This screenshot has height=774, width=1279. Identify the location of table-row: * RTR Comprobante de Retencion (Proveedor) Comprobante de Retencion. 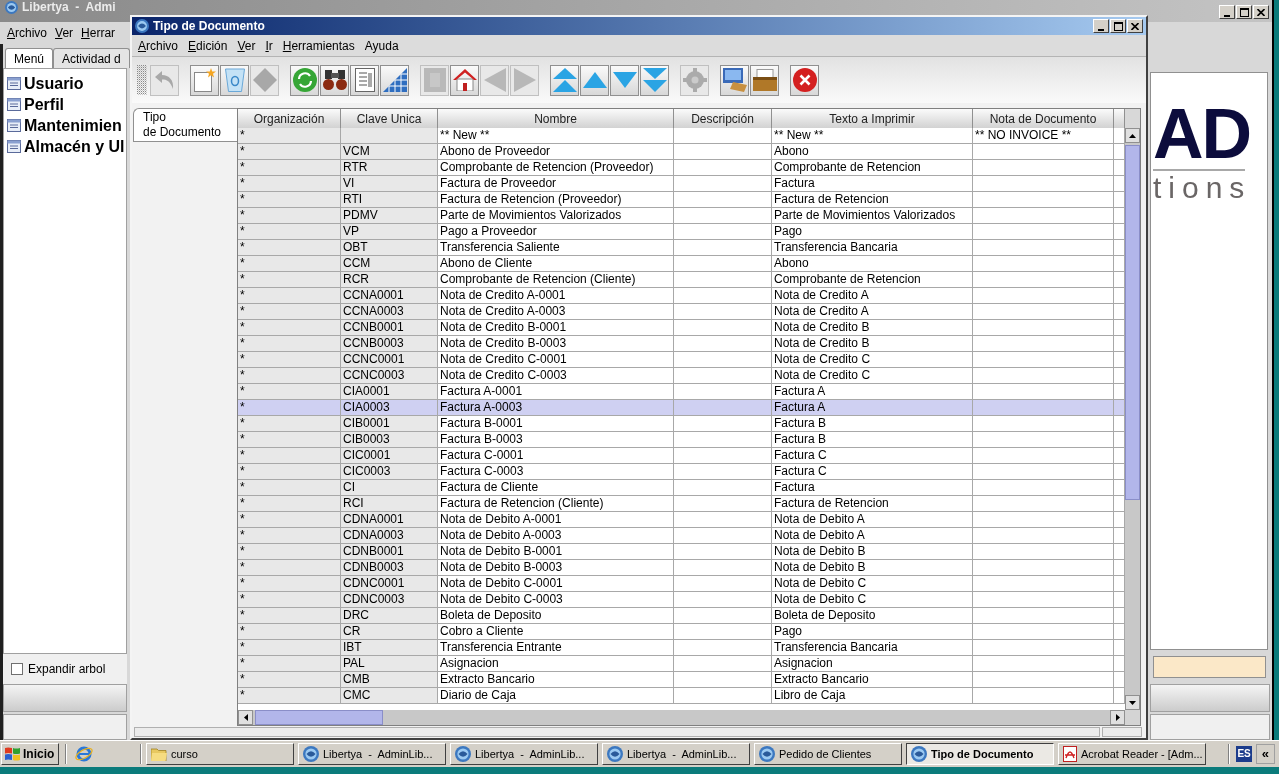
(681, 168).